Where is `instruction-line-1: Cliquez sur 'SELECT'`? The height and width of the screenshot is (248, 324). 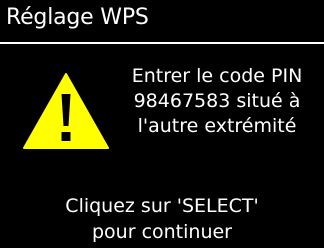
instruction-line-1: Cliquez sur 'SELECT' is located at coordinates (162, 206).